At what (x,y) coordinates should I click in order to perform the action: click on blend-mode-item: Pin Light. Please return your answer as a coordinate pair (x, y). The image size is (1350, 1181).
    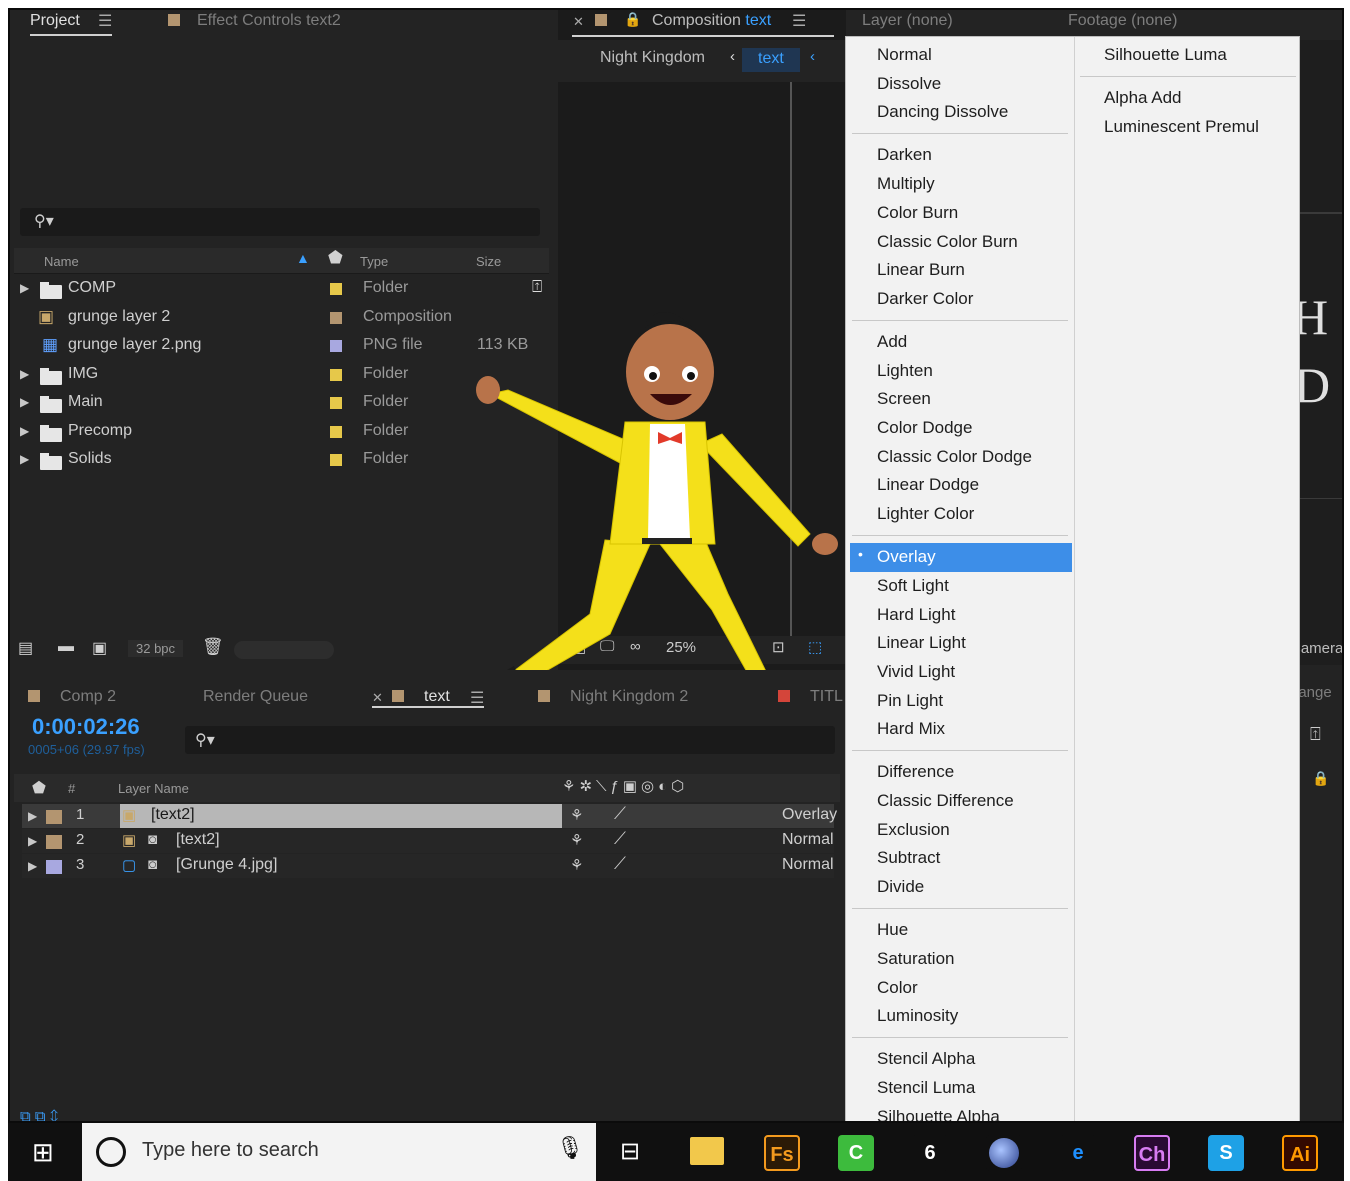
    Looking at the image, I should click on (910, 701).